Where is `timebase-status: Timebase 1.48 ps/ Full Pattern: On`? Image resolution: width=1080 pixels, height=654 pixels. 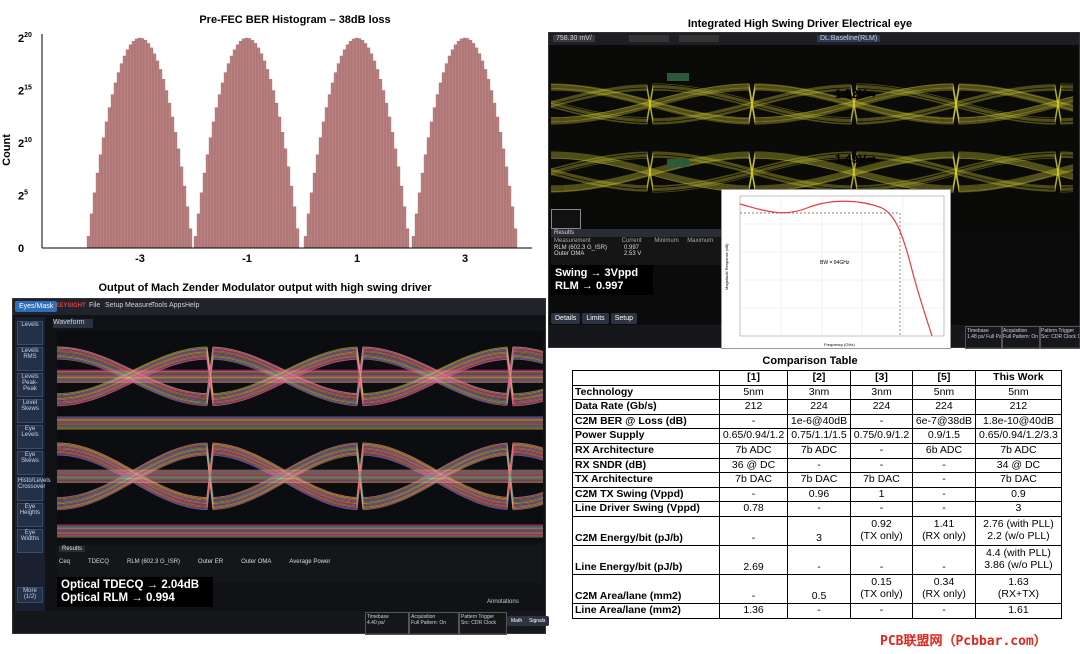
timebase-status: Timebase 1.48 ps/ Full Pattern: On is located at coordinates (984, 337).